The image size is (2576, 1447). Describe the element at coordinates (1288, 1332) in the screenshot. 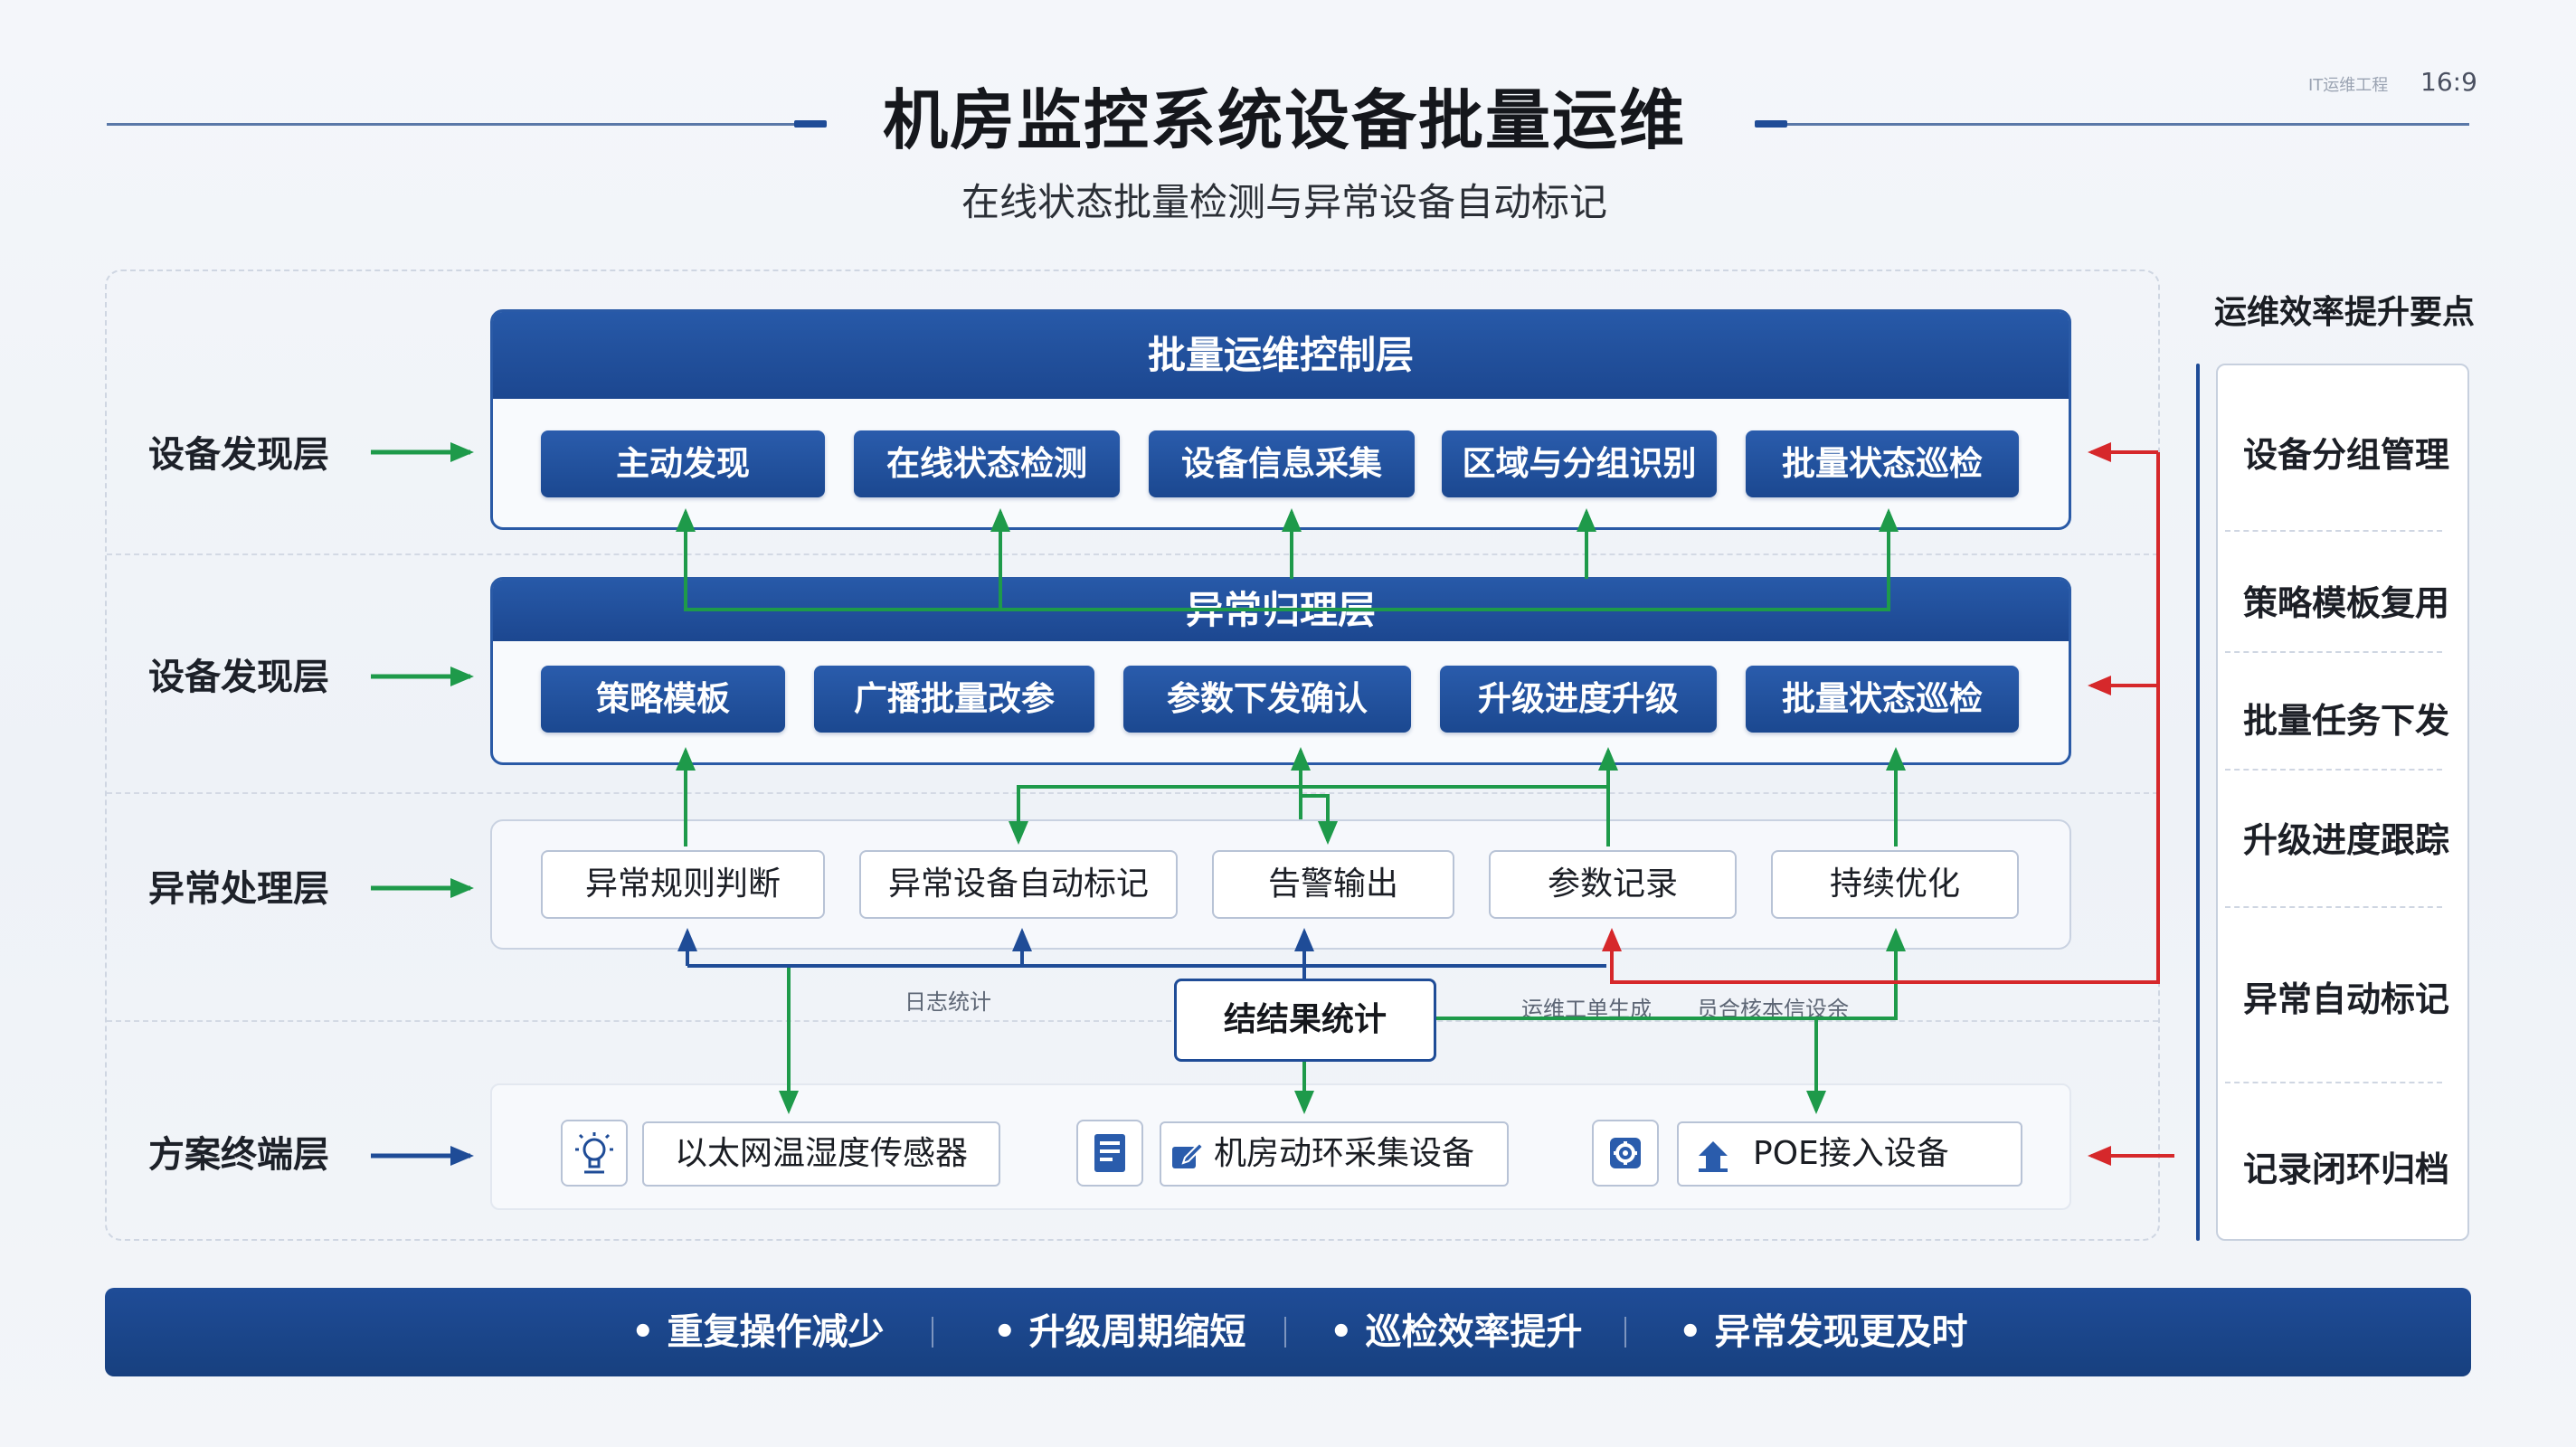

I see `footer-bar` at that location.